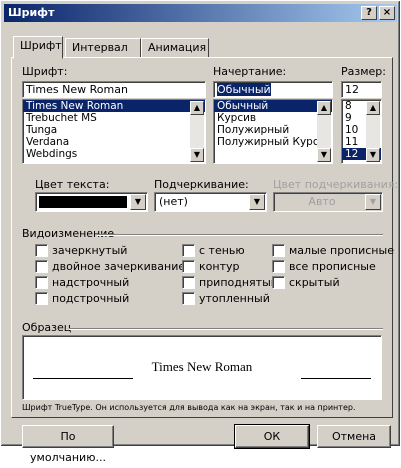  What do you see at coordinates (45, 71) in the screenshot?
I see `font-label: Шрифт:` at bounding box center [45, 71].